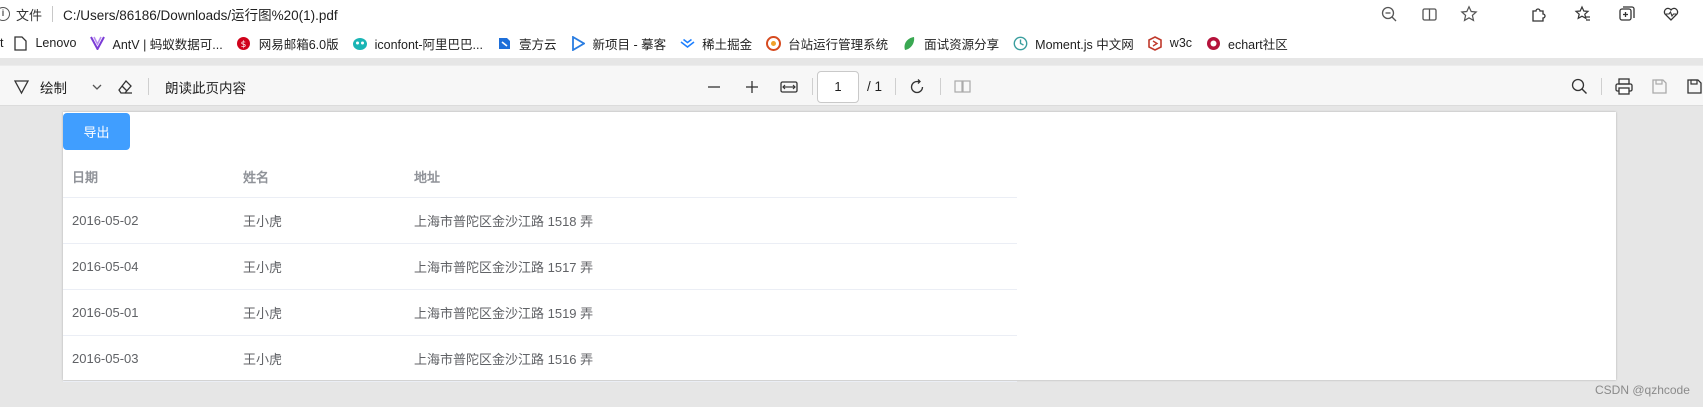 This screenshot has height=407, width=1703. I want to click on table-row: 2016-05-01 王小虎 上海市普陀区金沙江路 1519 弄, so click(540, 312).